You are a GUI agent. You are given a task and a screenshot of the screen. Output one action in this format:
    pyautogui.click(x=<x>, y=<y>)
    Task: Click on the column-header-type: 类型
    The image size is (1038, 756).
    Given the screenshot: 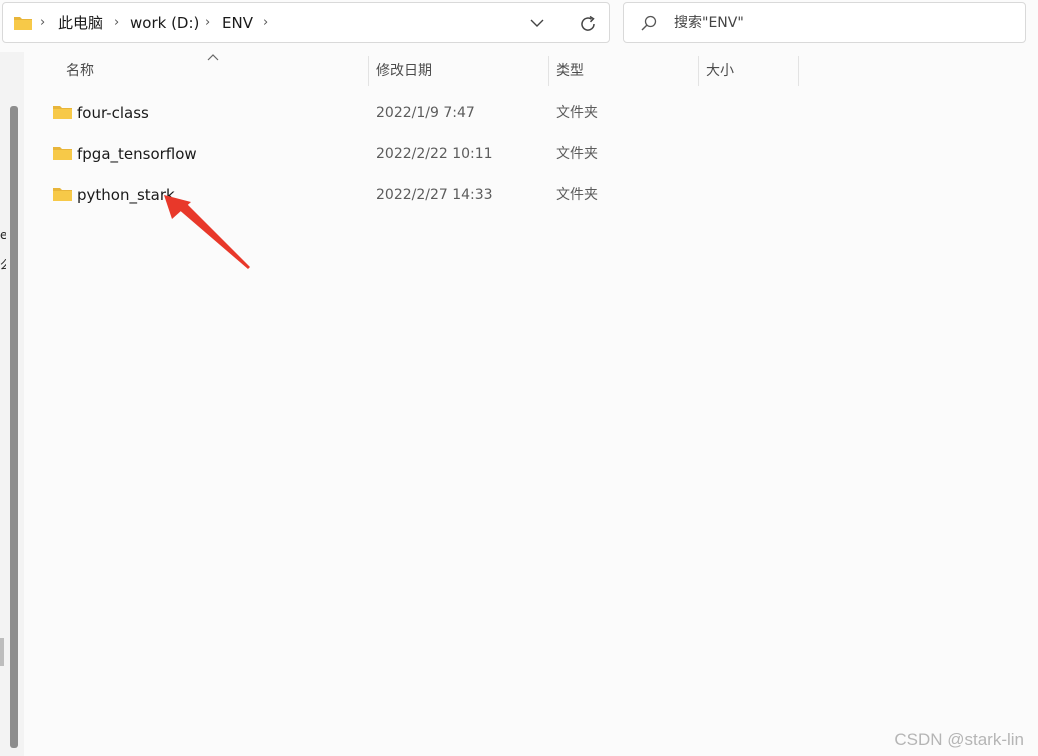 What is the action you would take?
    pyautogui.click(x=626, y=71)
    